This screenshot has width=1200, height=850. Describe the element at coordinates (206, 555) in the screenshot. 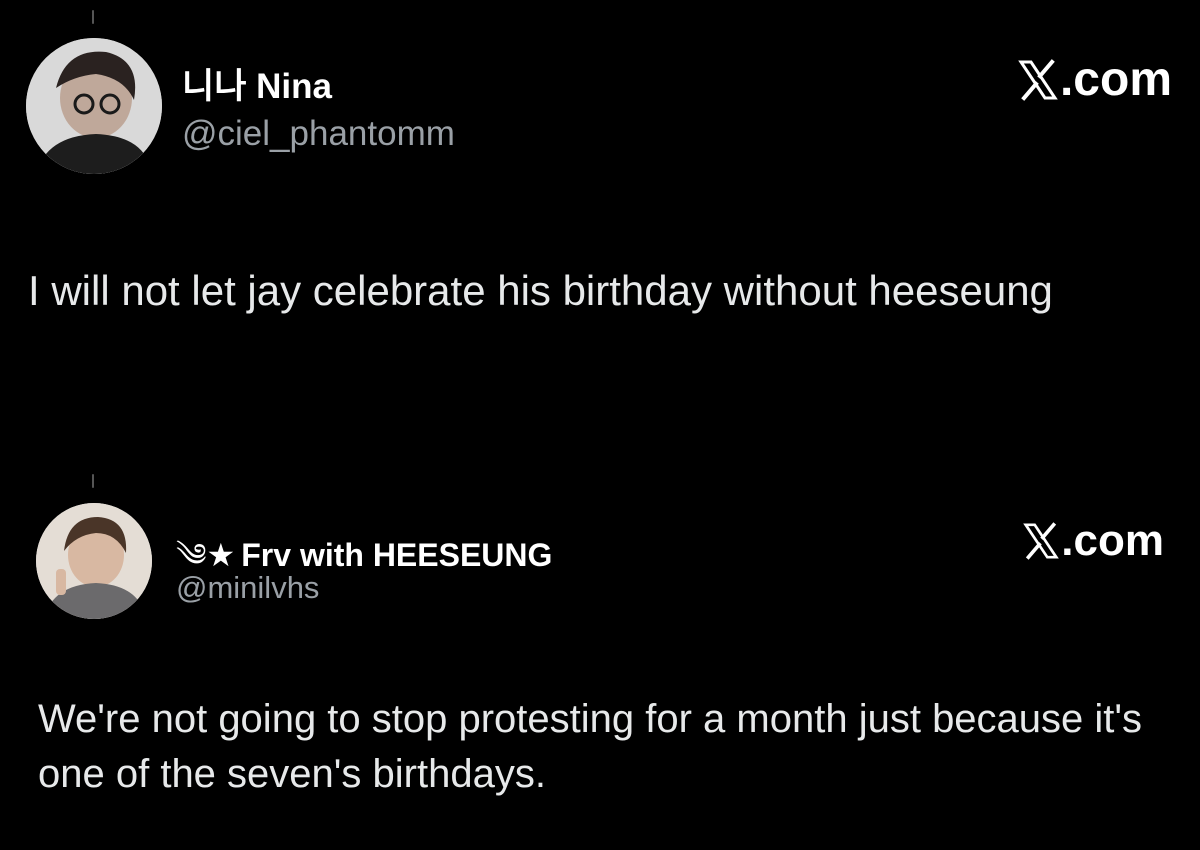

I see `name-decoration: ༄★` at that location.